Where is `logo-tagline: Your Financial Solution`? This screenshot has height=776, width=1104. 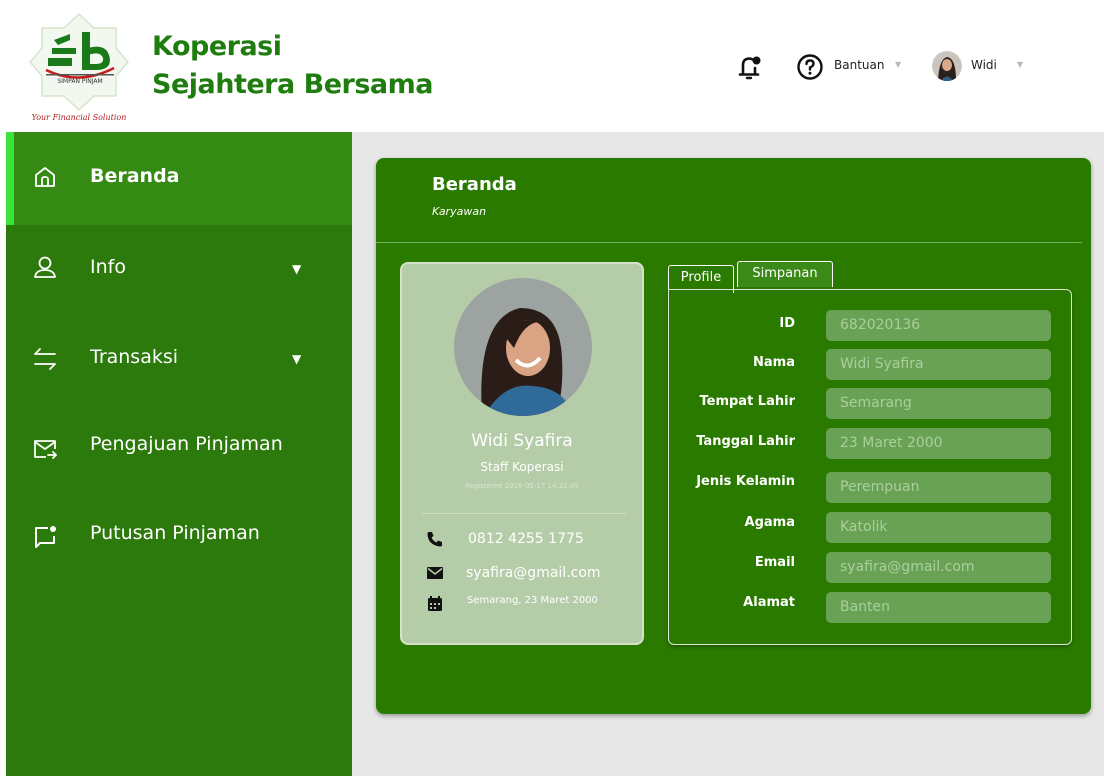 logo-tagline: Your Financial Solution is located at coordinates (79, 117).